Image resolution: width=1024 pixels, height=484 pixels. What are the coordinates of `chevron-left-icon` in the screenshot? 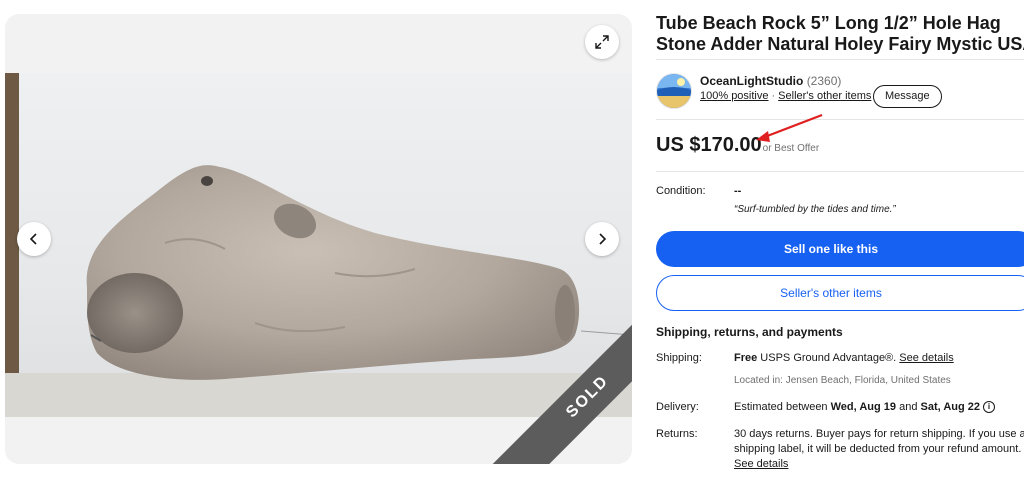 It's located at (33, 239).